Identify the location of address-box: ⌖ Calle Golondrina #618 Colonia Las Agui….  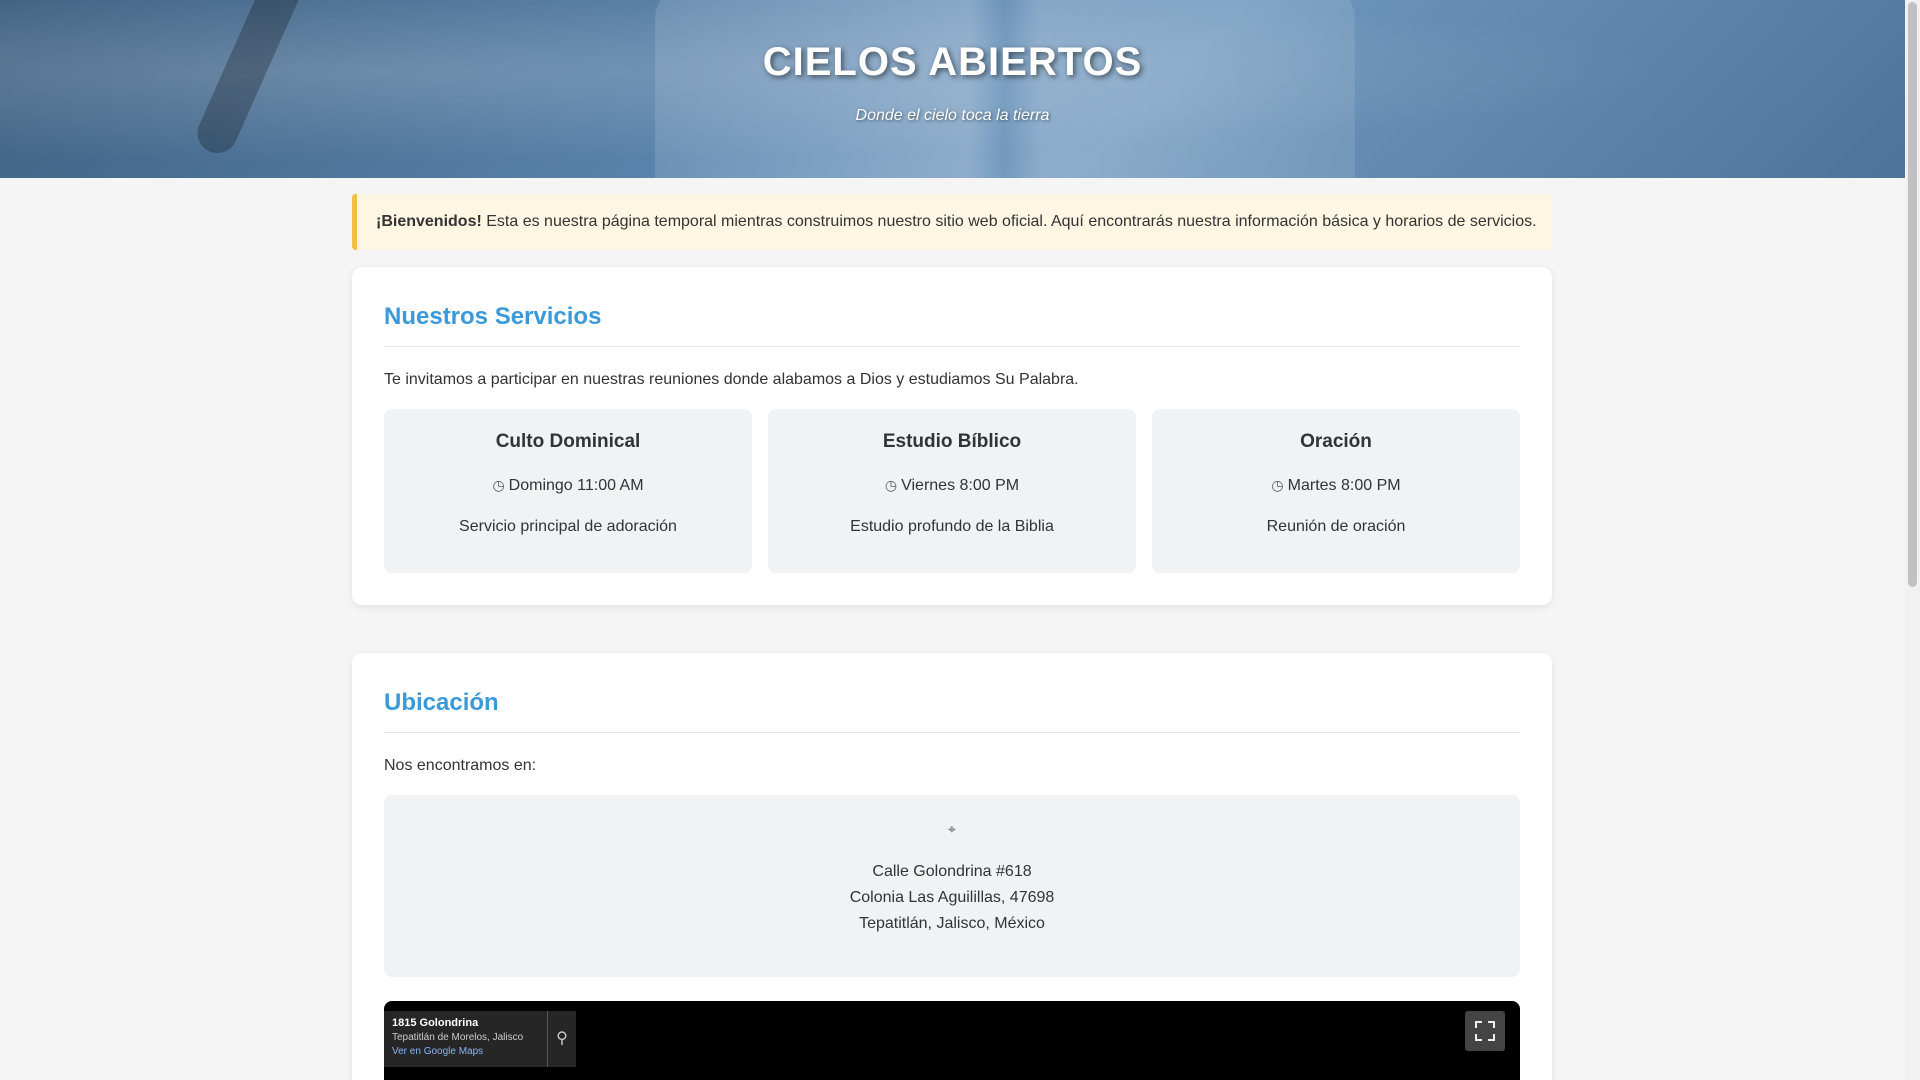
(952, 886).